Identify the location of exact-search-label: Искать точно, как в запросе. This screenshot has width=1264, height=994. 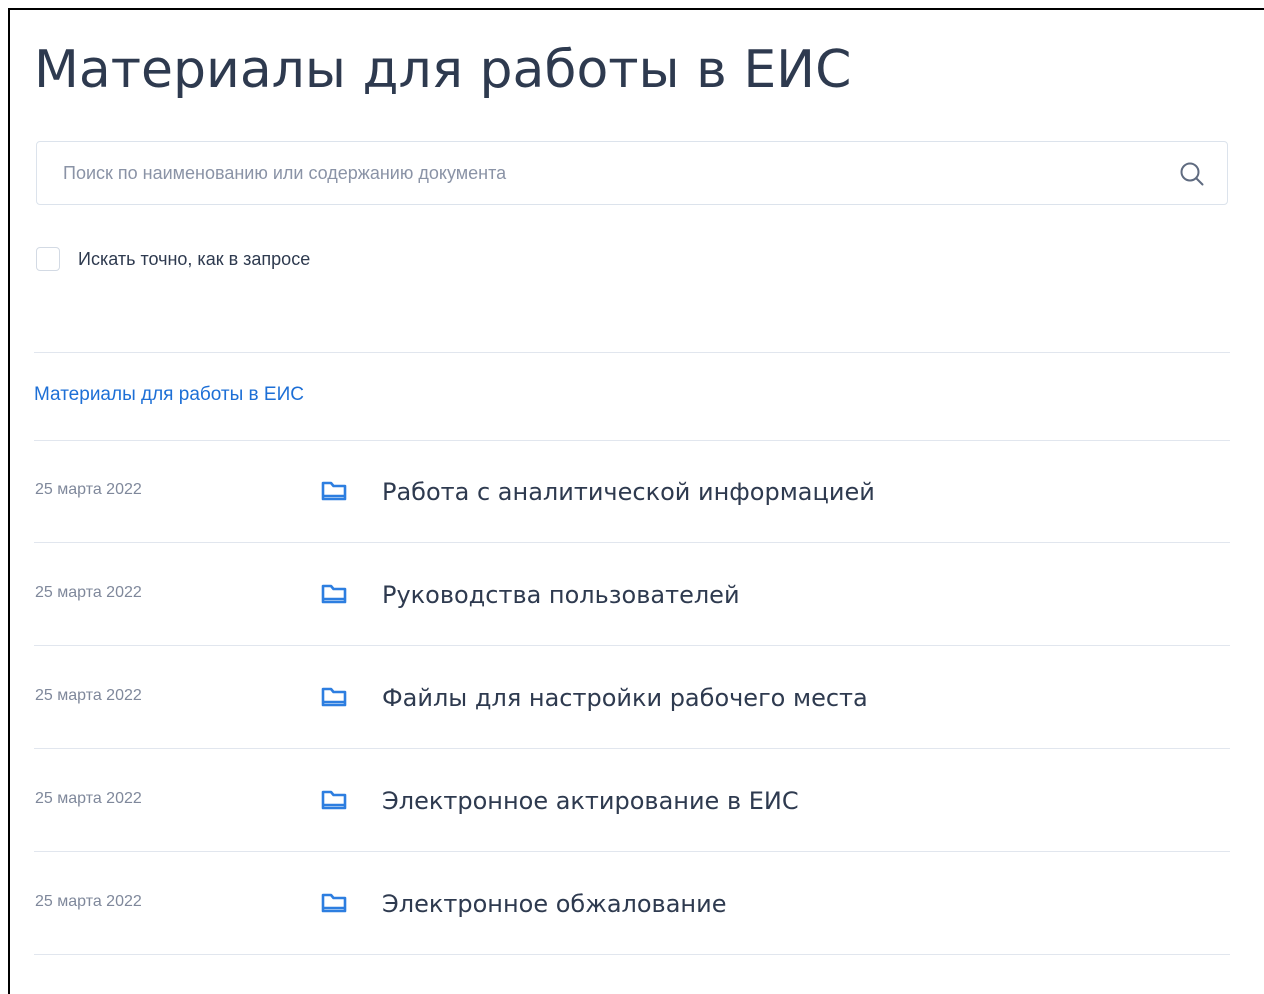
(194, 259).